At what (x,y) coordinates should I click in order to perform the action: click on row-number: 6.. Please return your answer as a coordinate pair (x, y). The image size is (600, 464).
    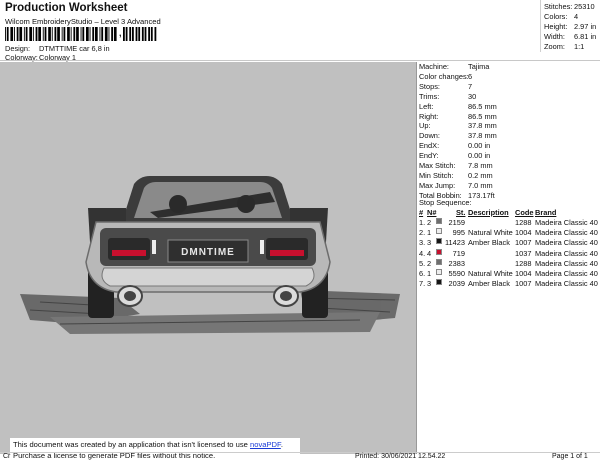
    Looking at the image, I should click on (422, 273).